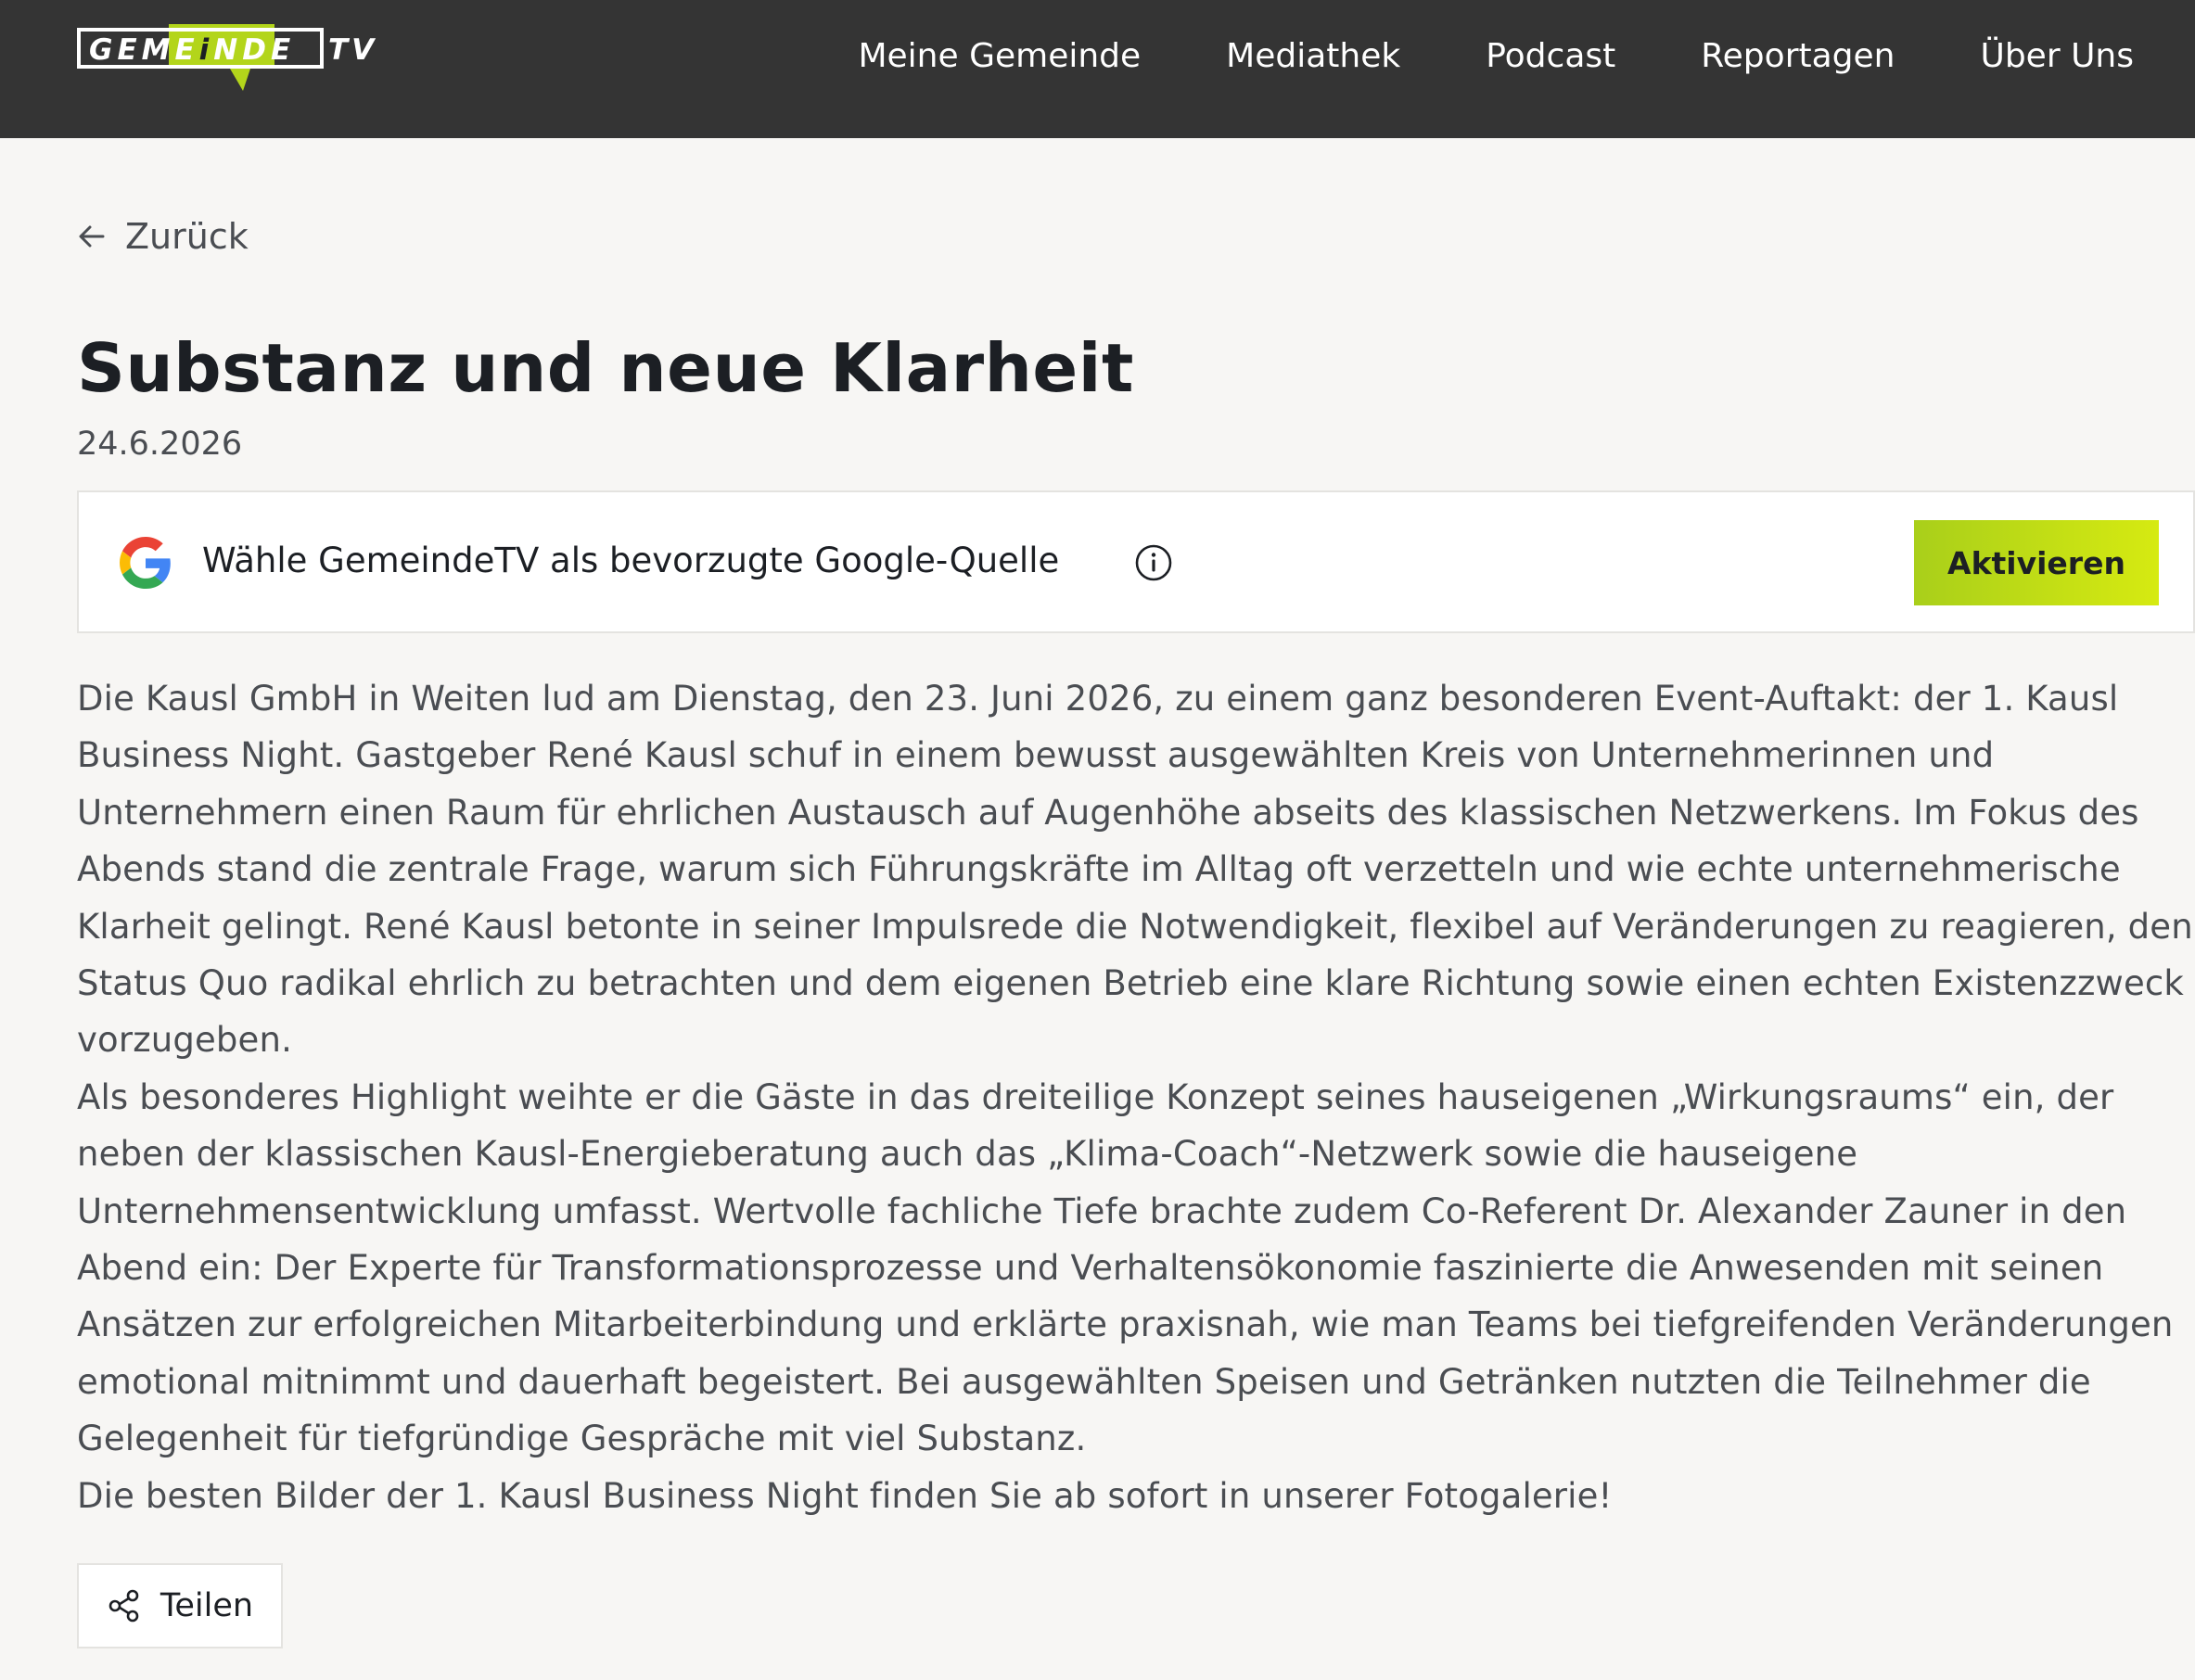 Image resolution: width=2195 pixels, height=1680 pixels. What do you see at coordinates (353, 50) in the screenshot?
I see `logo-text-tv: TV` at bounding box center [353, 50].